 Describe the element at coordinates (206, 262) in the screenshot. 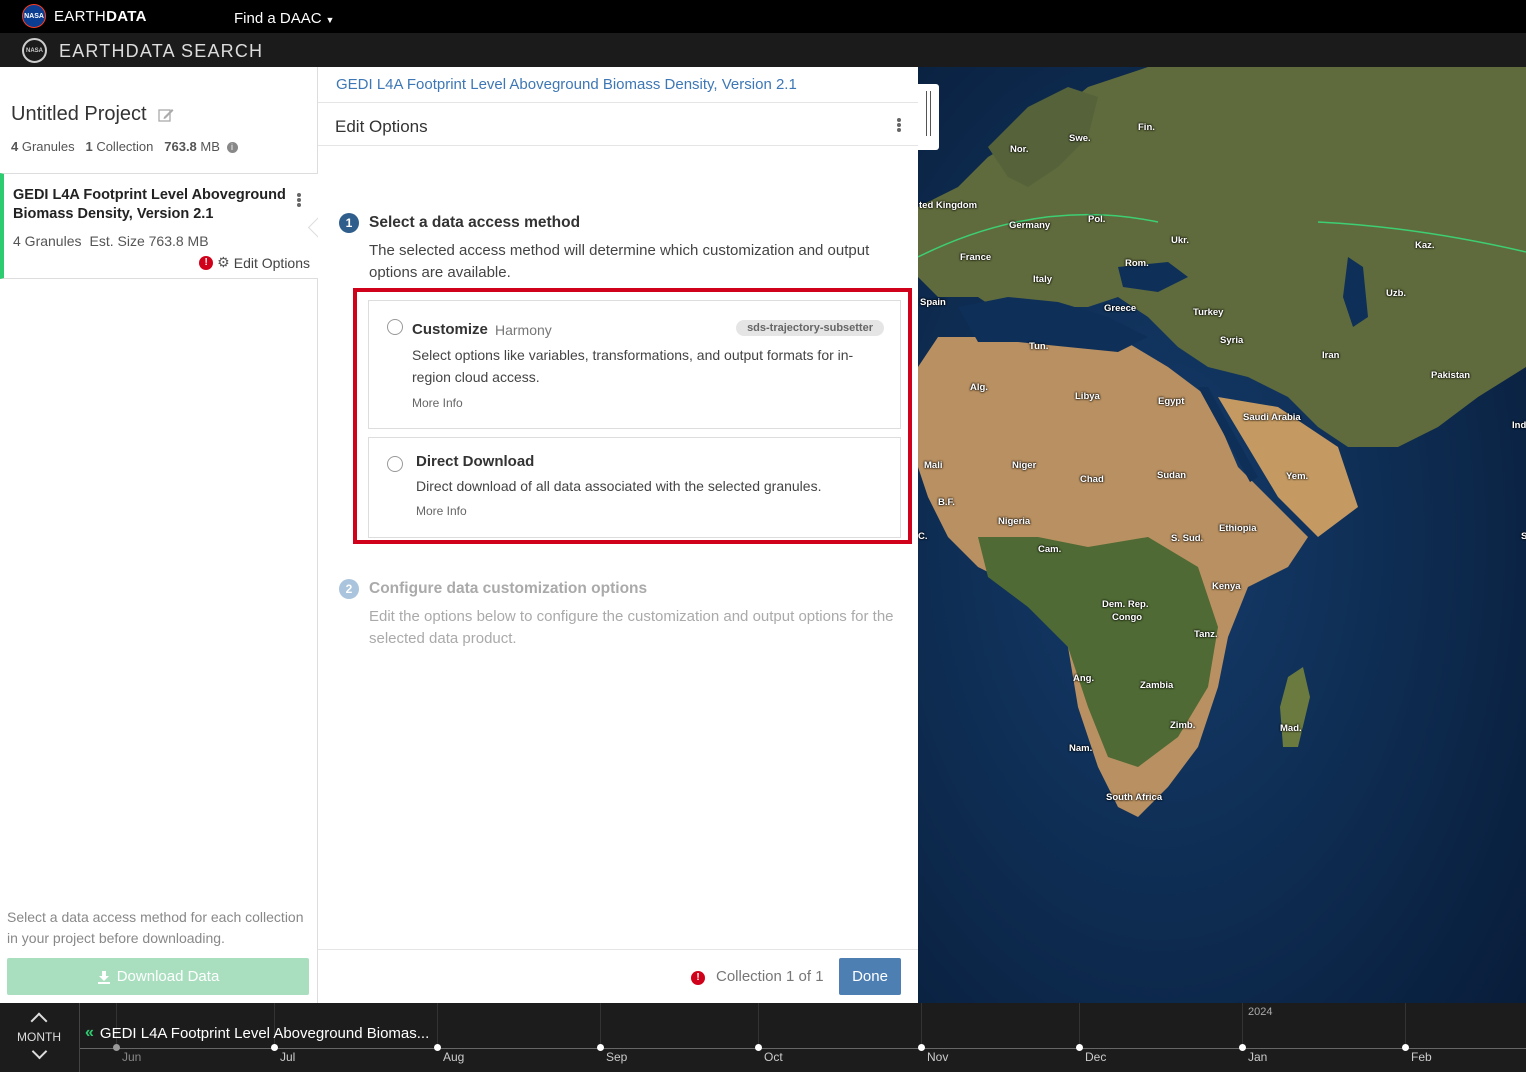

I see `error-icon: !` at that location.